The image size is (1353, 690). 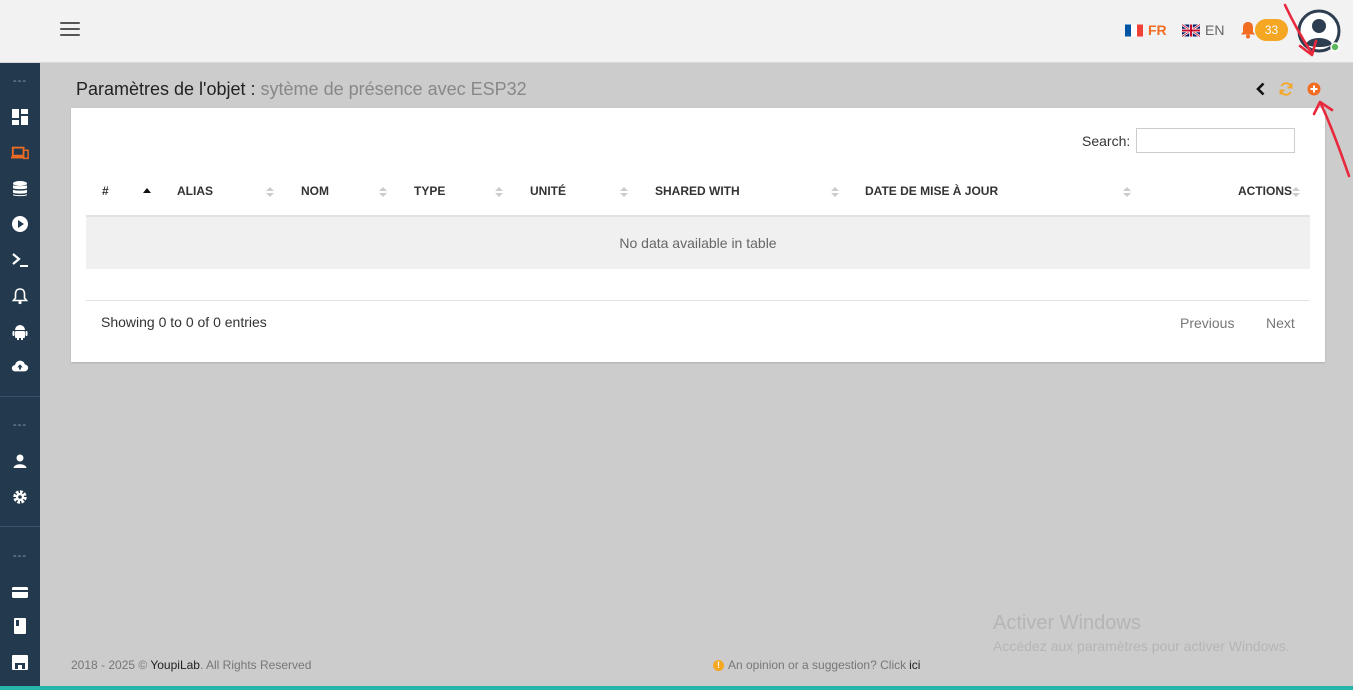 I want to click on devices-icon, so click(x=20, y=153).